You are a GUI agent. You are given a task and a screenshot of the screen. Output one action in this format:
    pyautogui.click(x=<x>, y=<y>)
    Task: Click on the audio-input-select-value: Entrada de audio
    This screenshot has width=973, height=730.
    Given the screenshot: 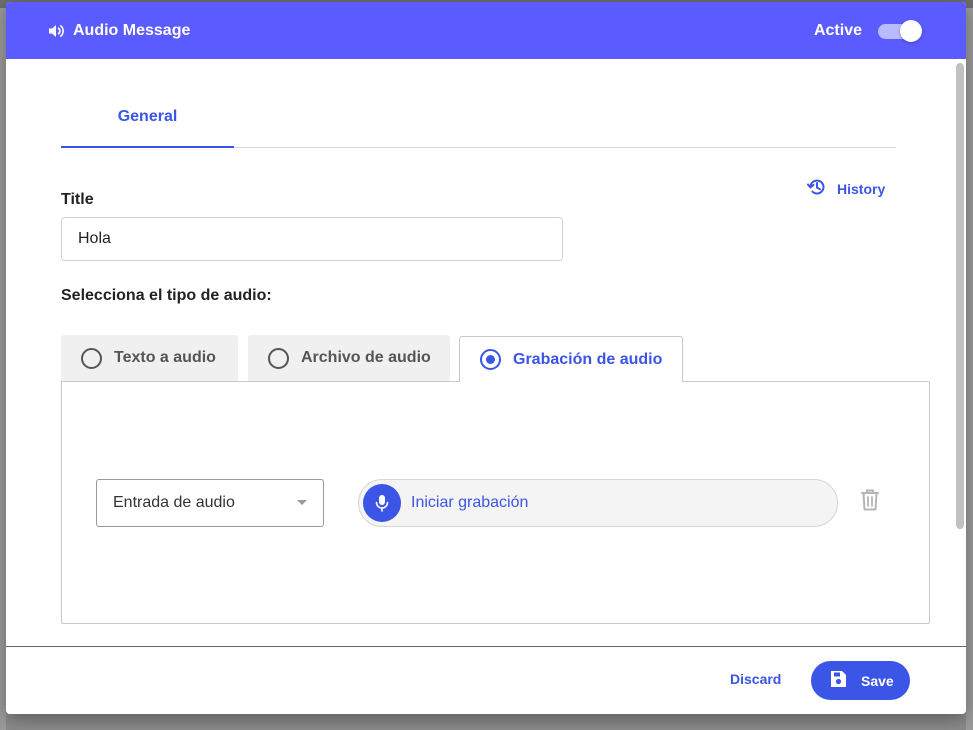 What is the action you would take?
    pyautogui.click(x=174, y=502)
    